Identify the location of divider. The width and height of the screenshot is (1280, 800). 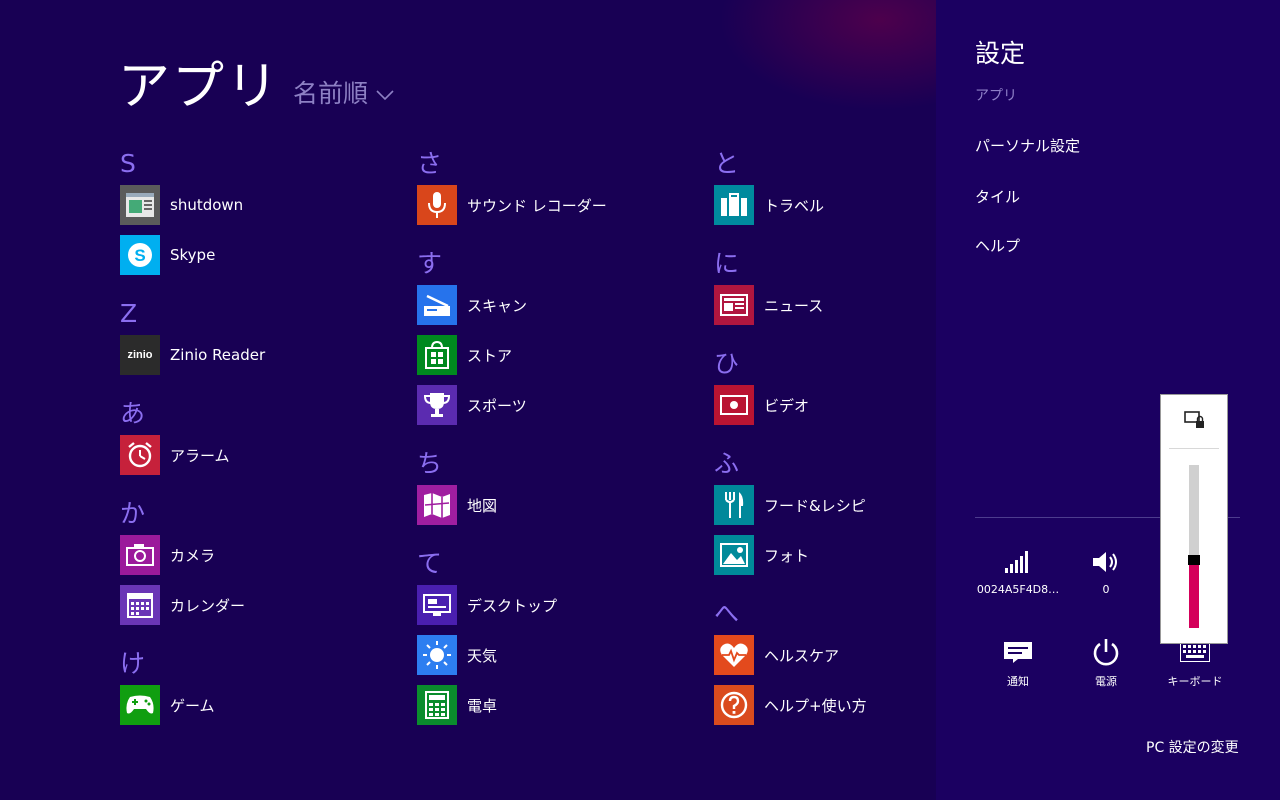
(1194, 448).